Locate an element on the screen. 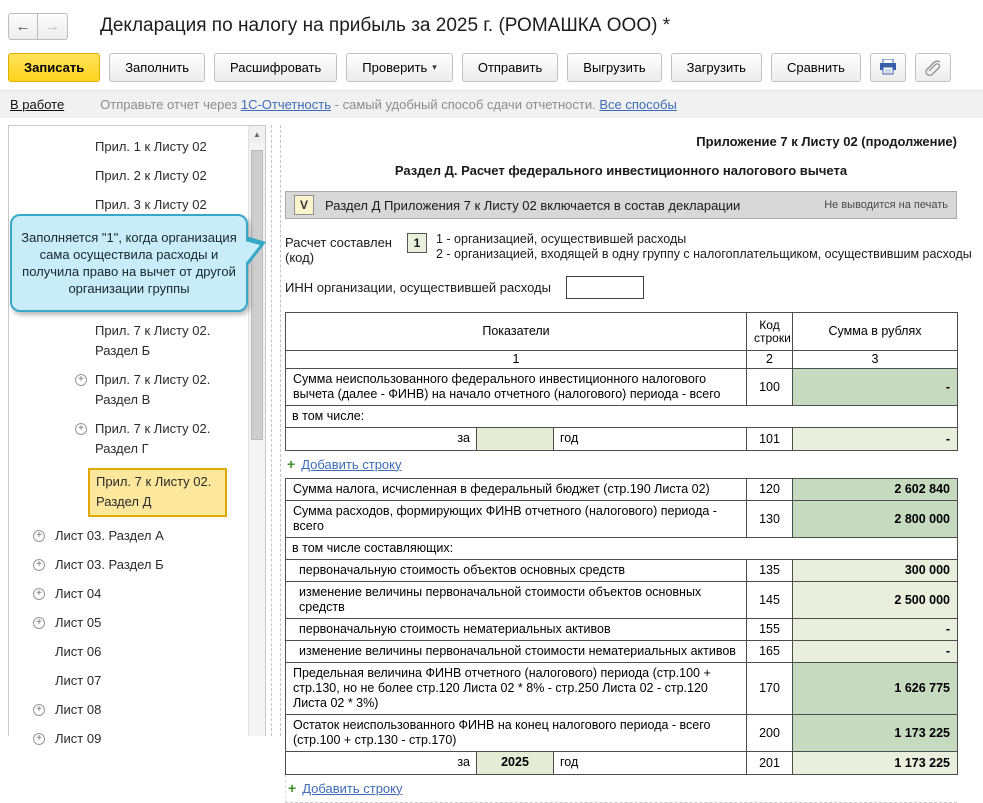 The width and height of the screenshot is (983, 803). save-button: Записать is located at coordinates (54, 67).